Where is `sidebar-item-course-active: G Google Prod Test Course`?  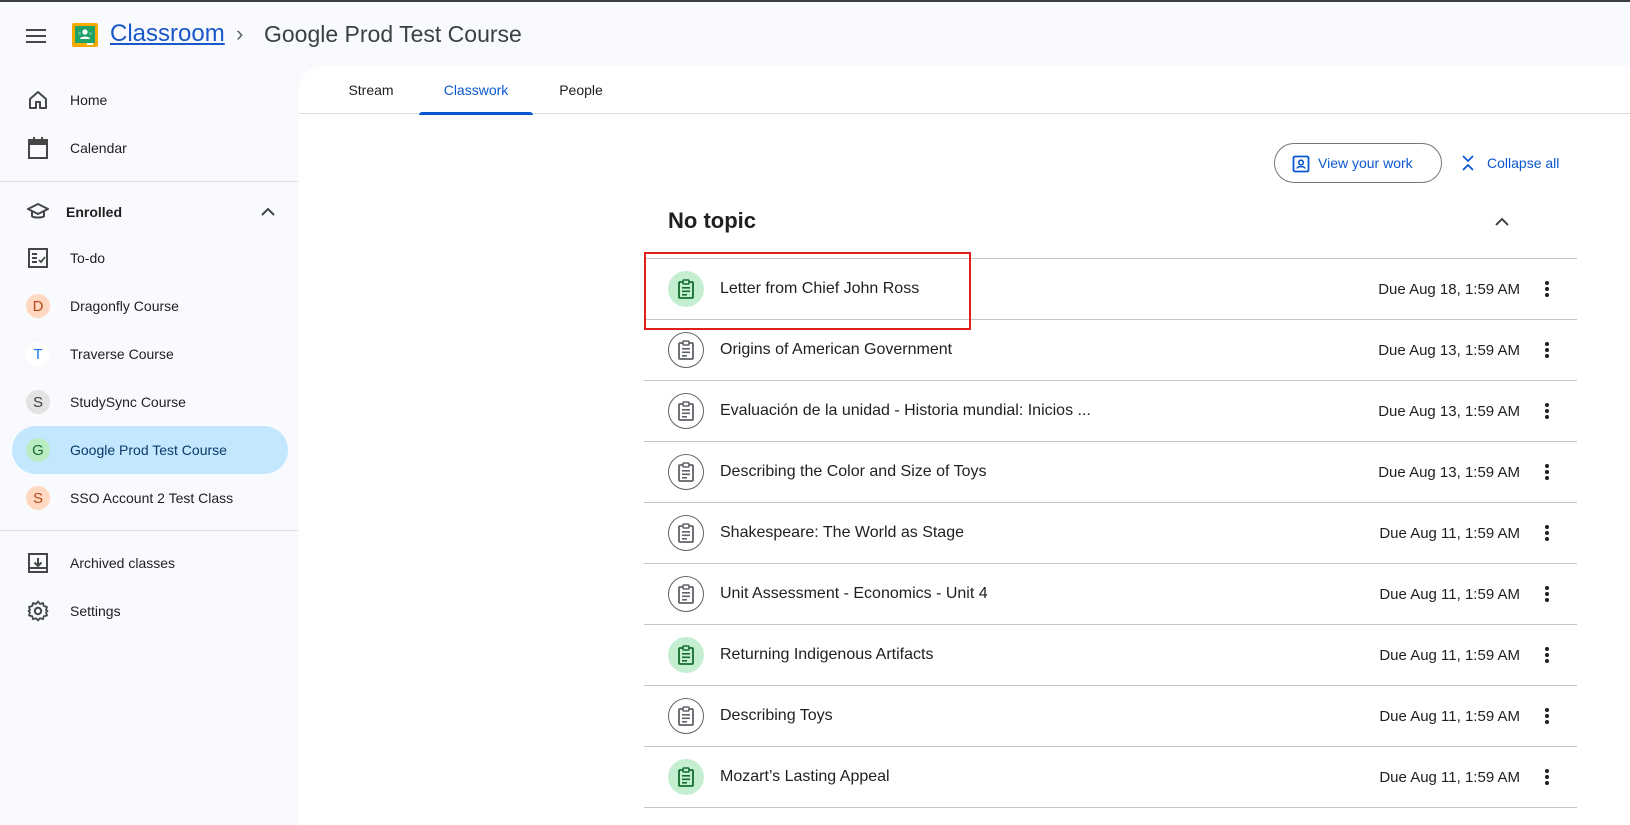
sidebar-item-course-active: G Google Prod Test Course is located at coordinates (150, 450).